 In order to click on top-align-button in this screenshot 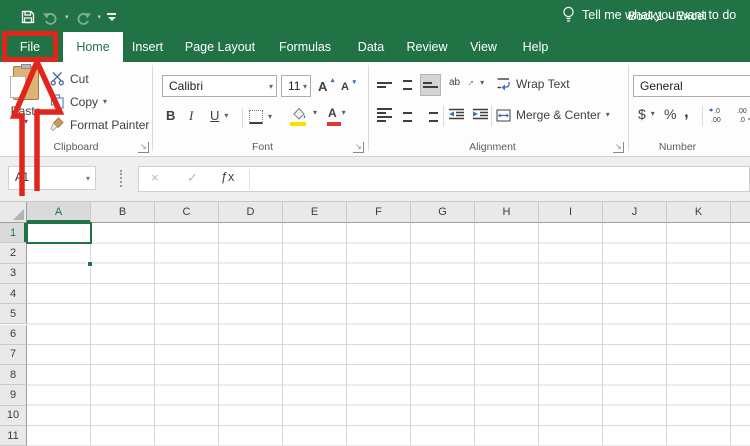, I will do `click(384, 85)`.